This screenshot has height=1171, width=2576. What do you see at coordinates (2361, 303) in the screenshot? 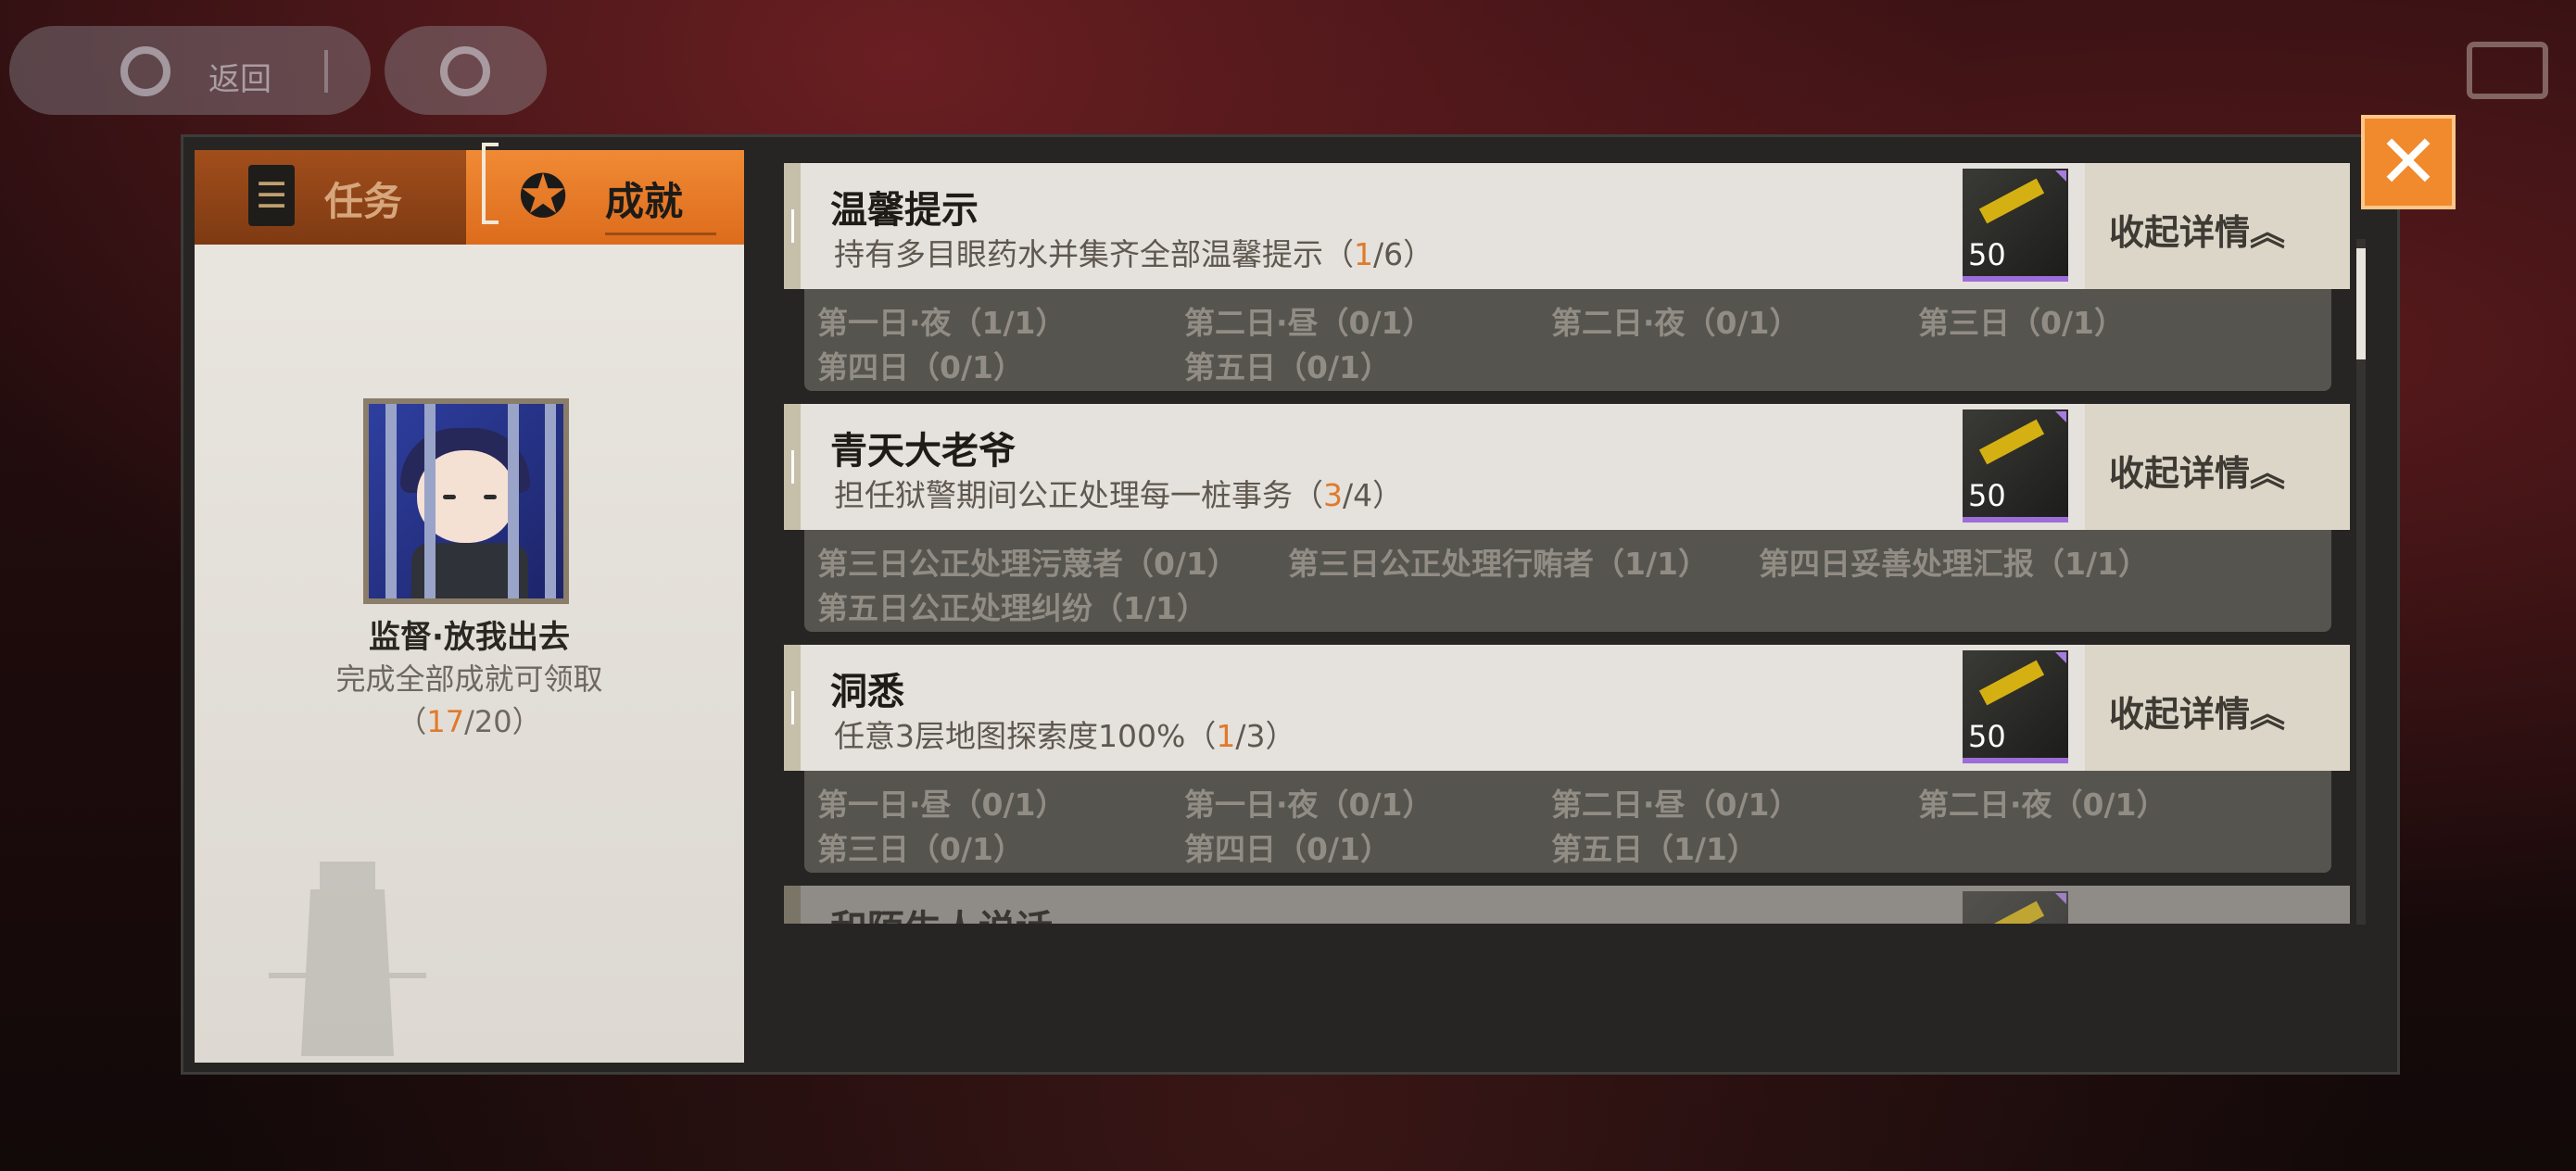
I see `scrollbar-thumb` at bounding box center [2361, 303].